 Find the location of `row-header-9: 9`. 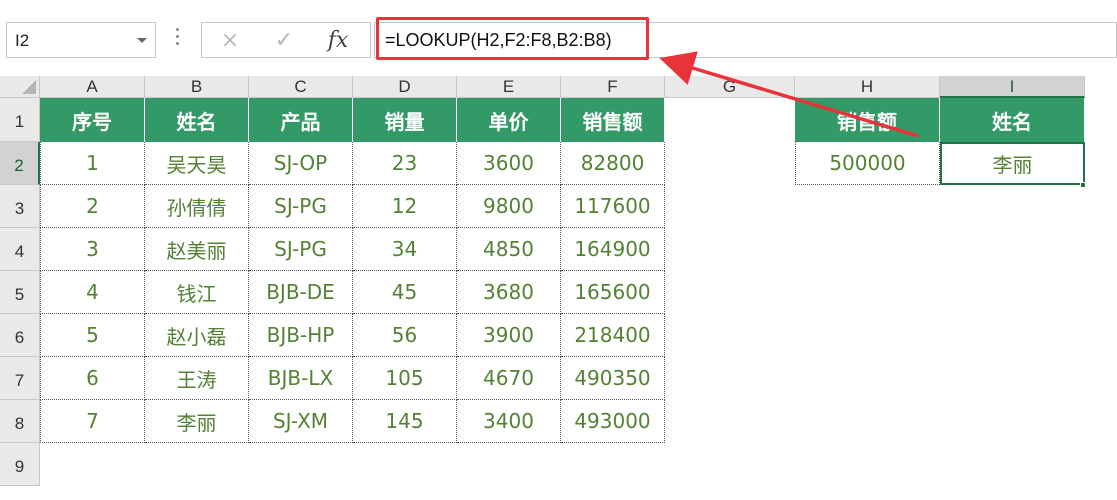

row-header-9: 9 is located at coordinates (20, 464).